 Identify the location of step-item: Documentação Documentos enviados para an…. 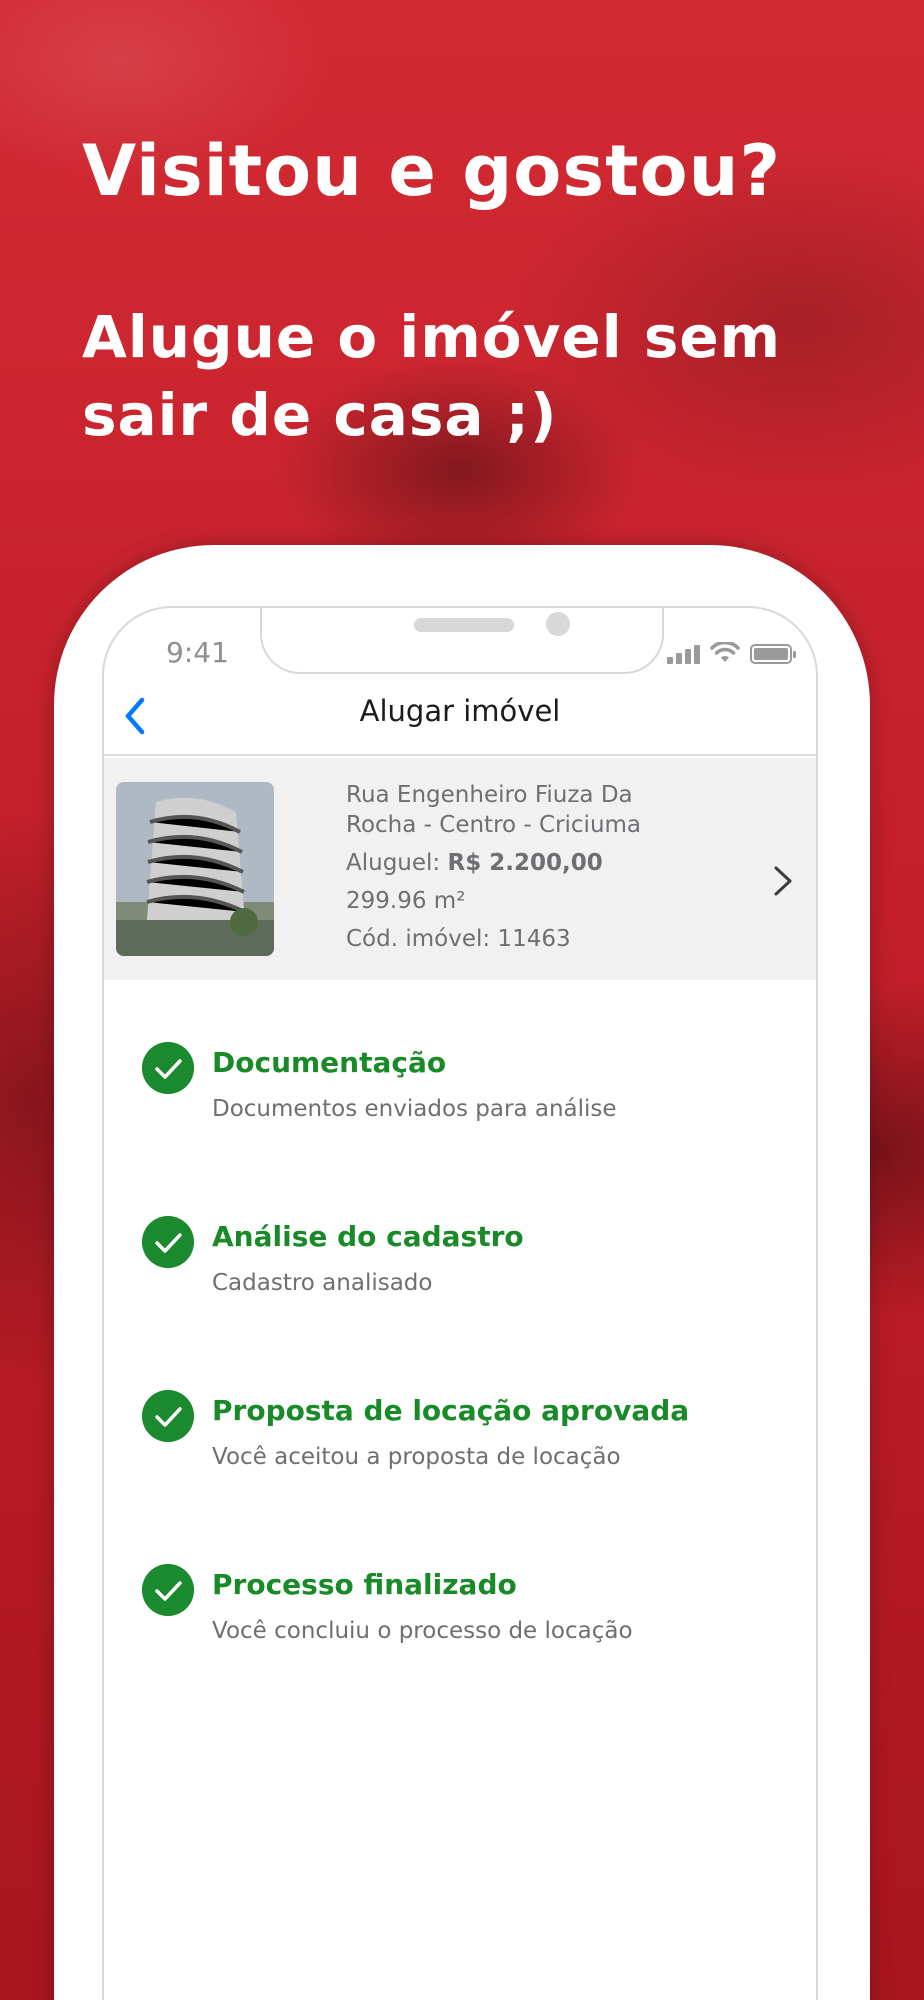
(462, 1125).